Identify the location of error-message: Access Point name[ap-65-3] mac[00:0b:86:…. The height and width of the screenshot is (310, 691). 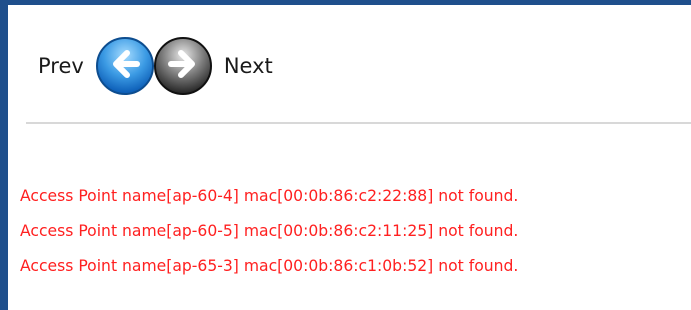
(269, 266).